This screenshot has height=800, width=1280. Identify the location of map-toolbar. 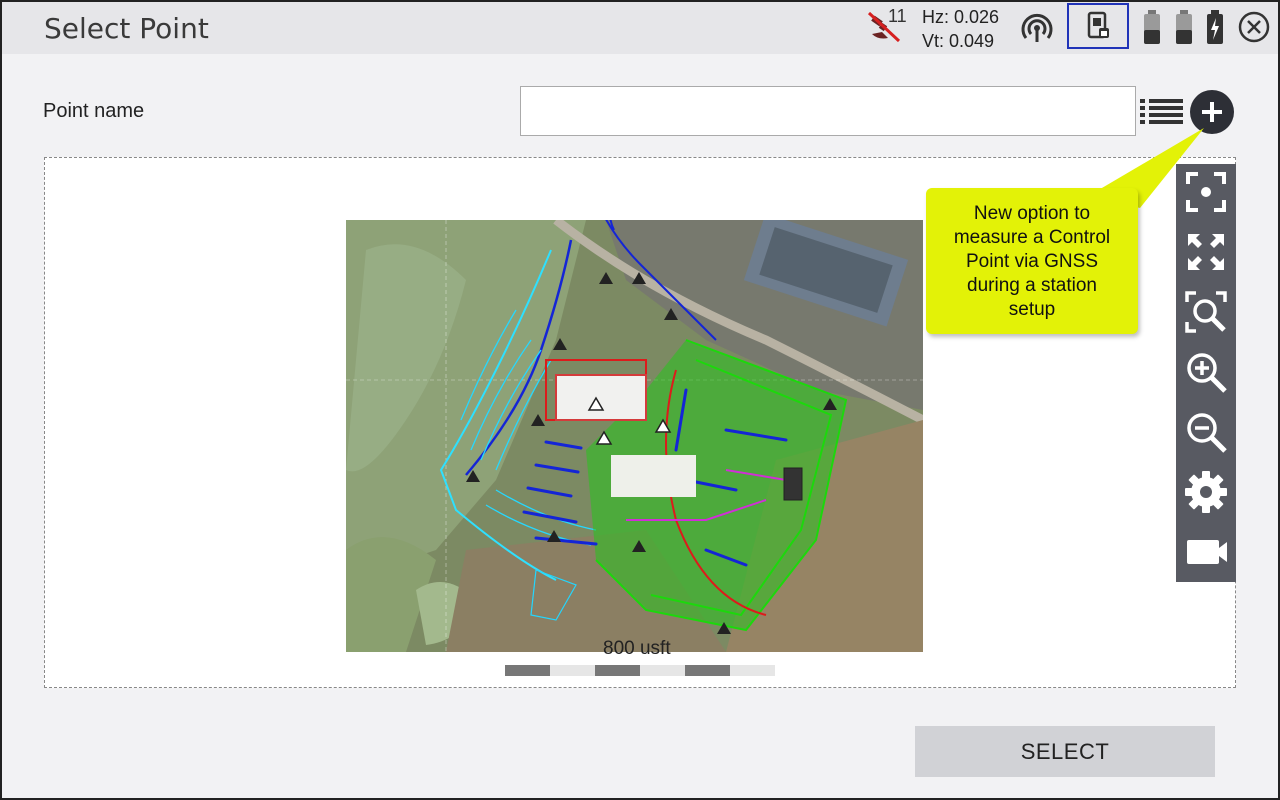
(1206, 373).